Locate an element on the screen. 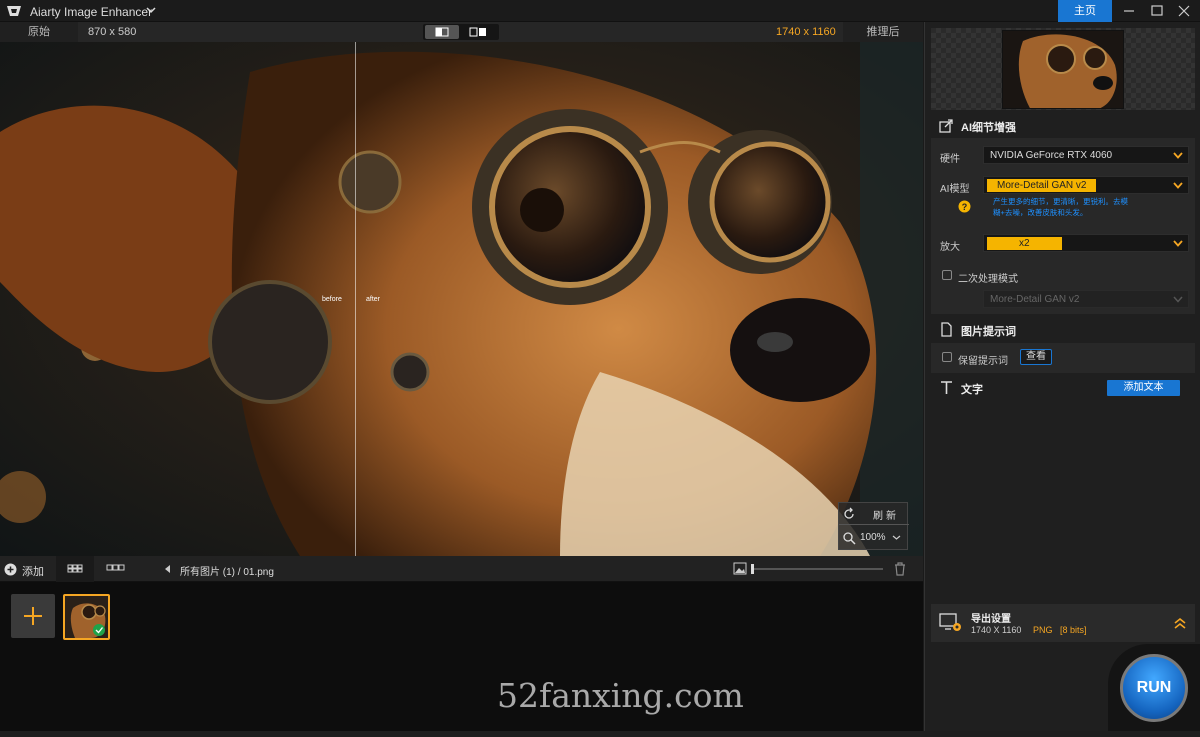  keep-prompt-label: 保留提示词 is located at coordinates (983, 361).